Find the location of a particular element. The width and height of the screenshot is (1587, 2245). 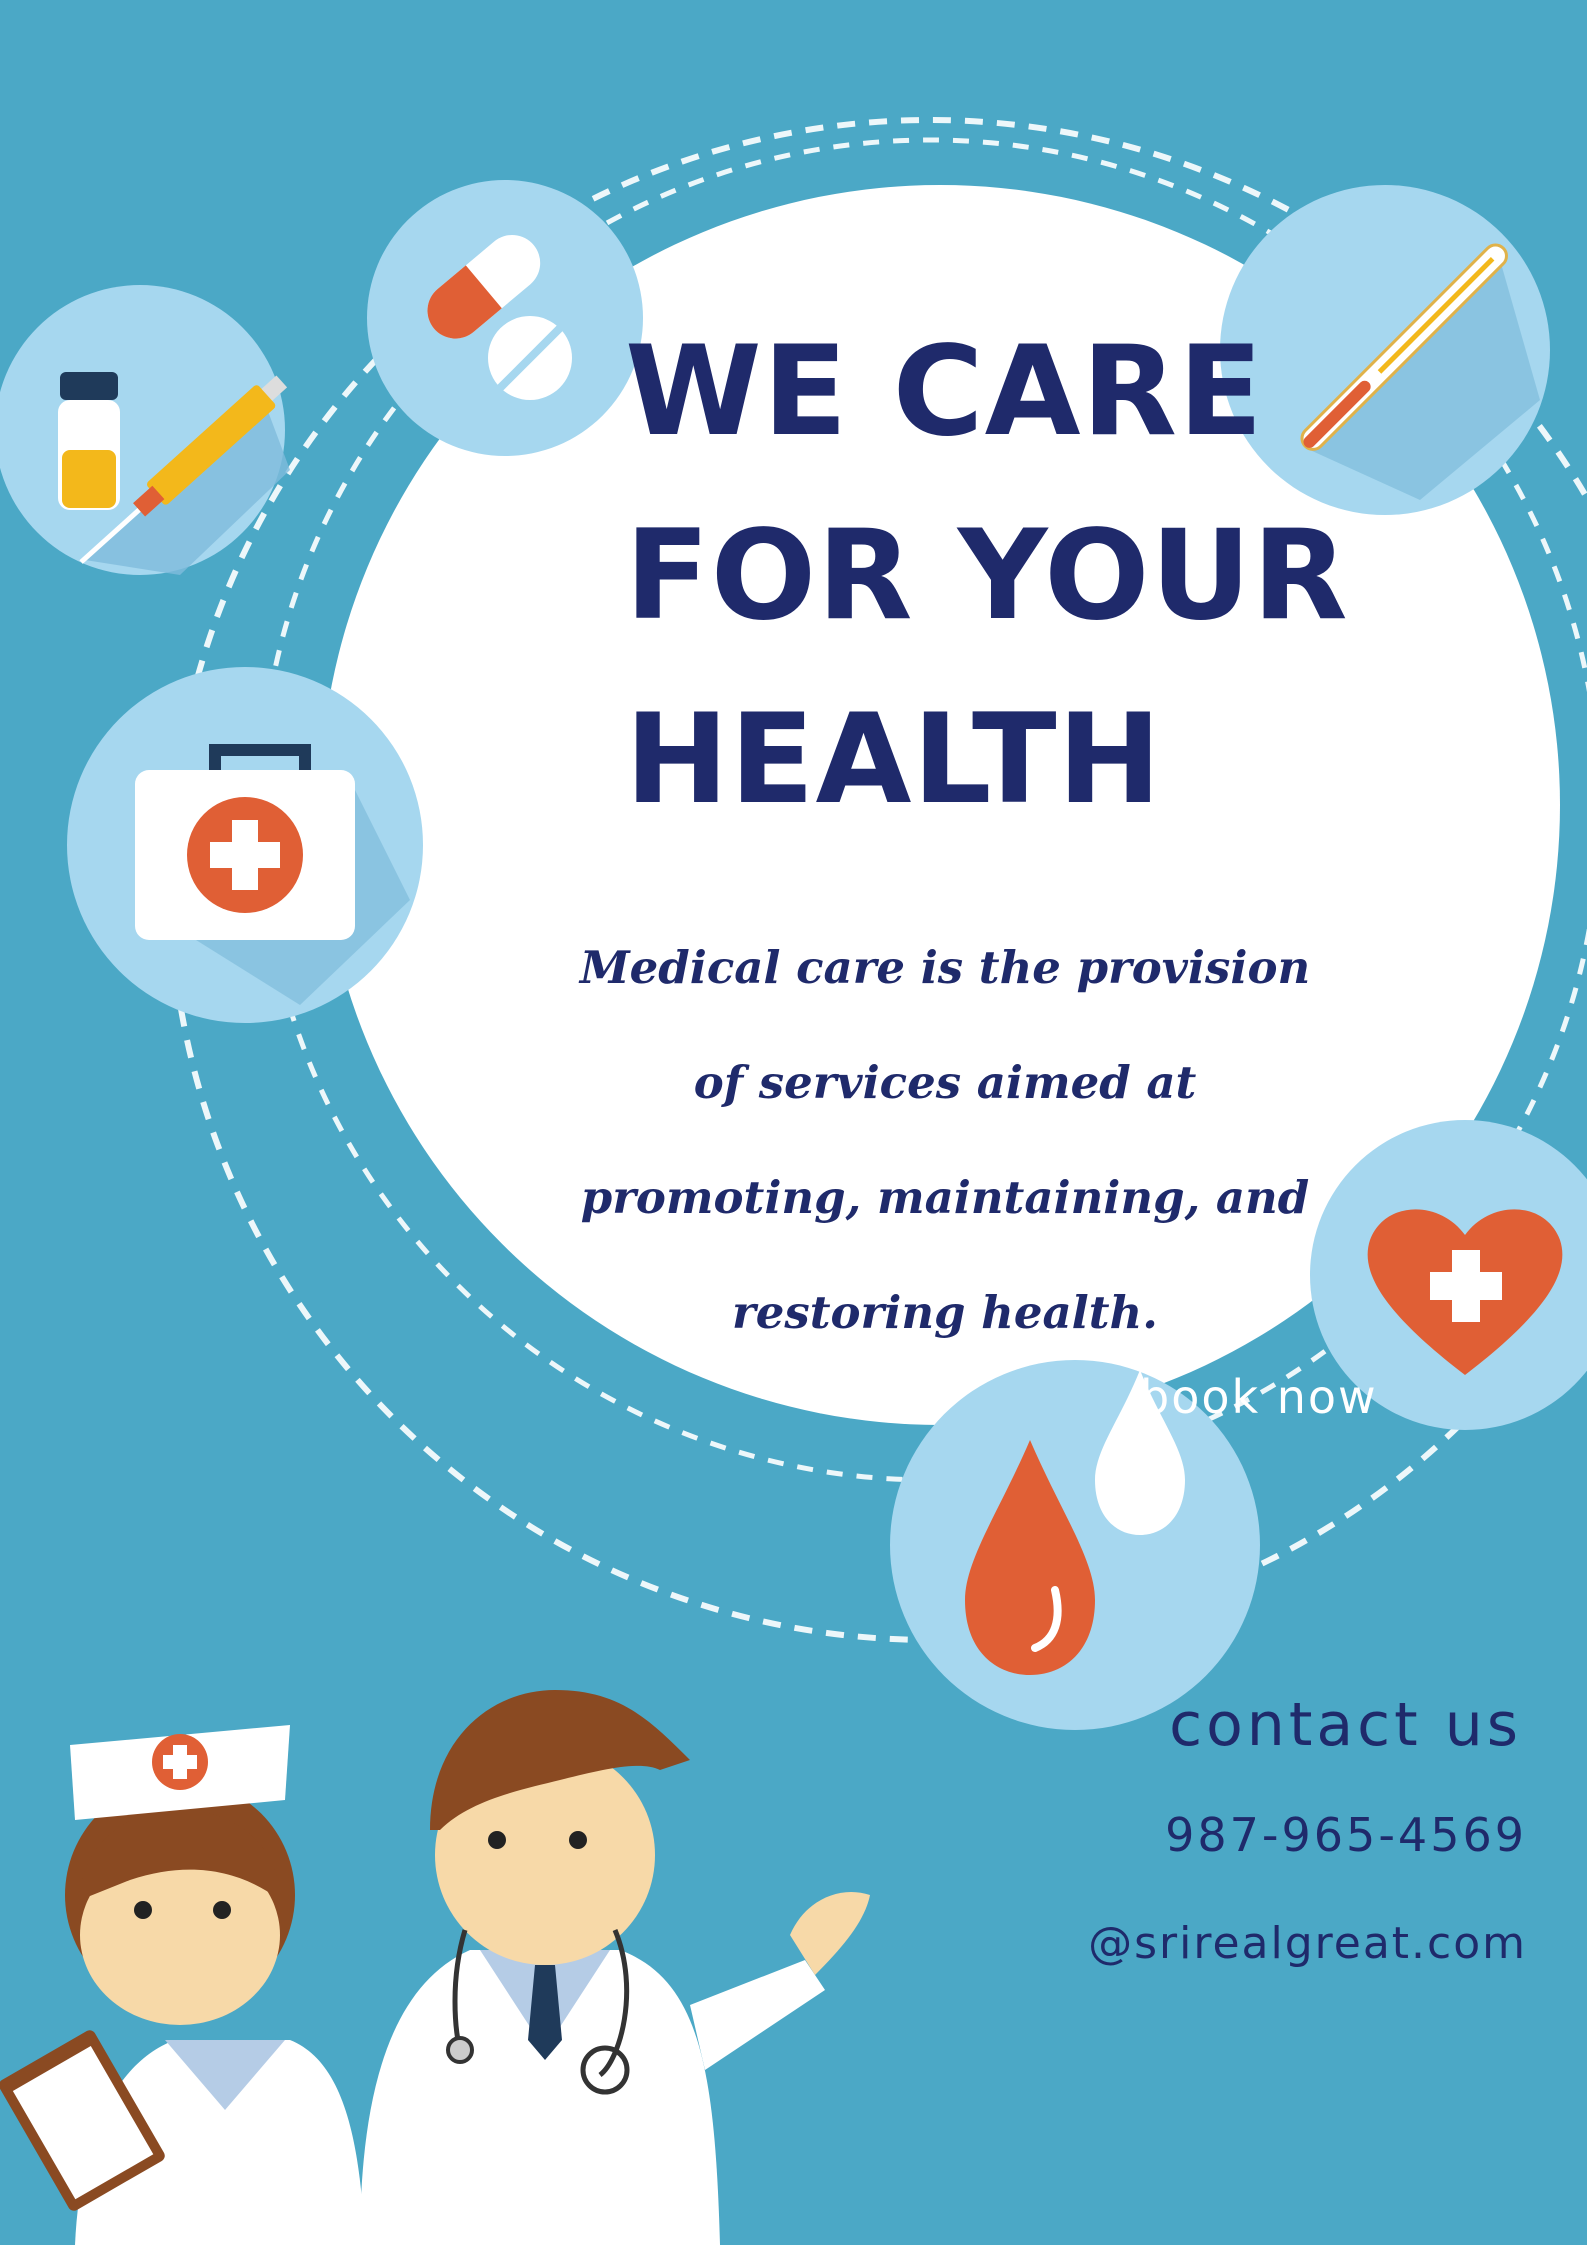

headline: WE CARE FOR YOUR HEALTH is located at coordinates (1005, 576).